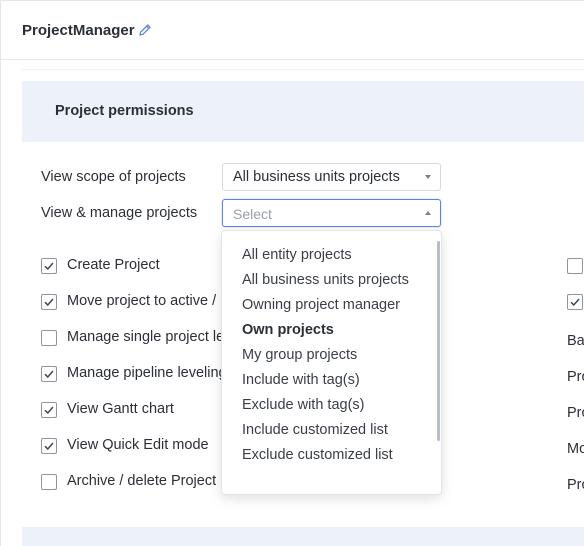 This screenshot has height=546, width=584. Describe the element at coordinates (317, 455) in the screenshot. I see `dropdown-option: Exclude customized list` at that location.